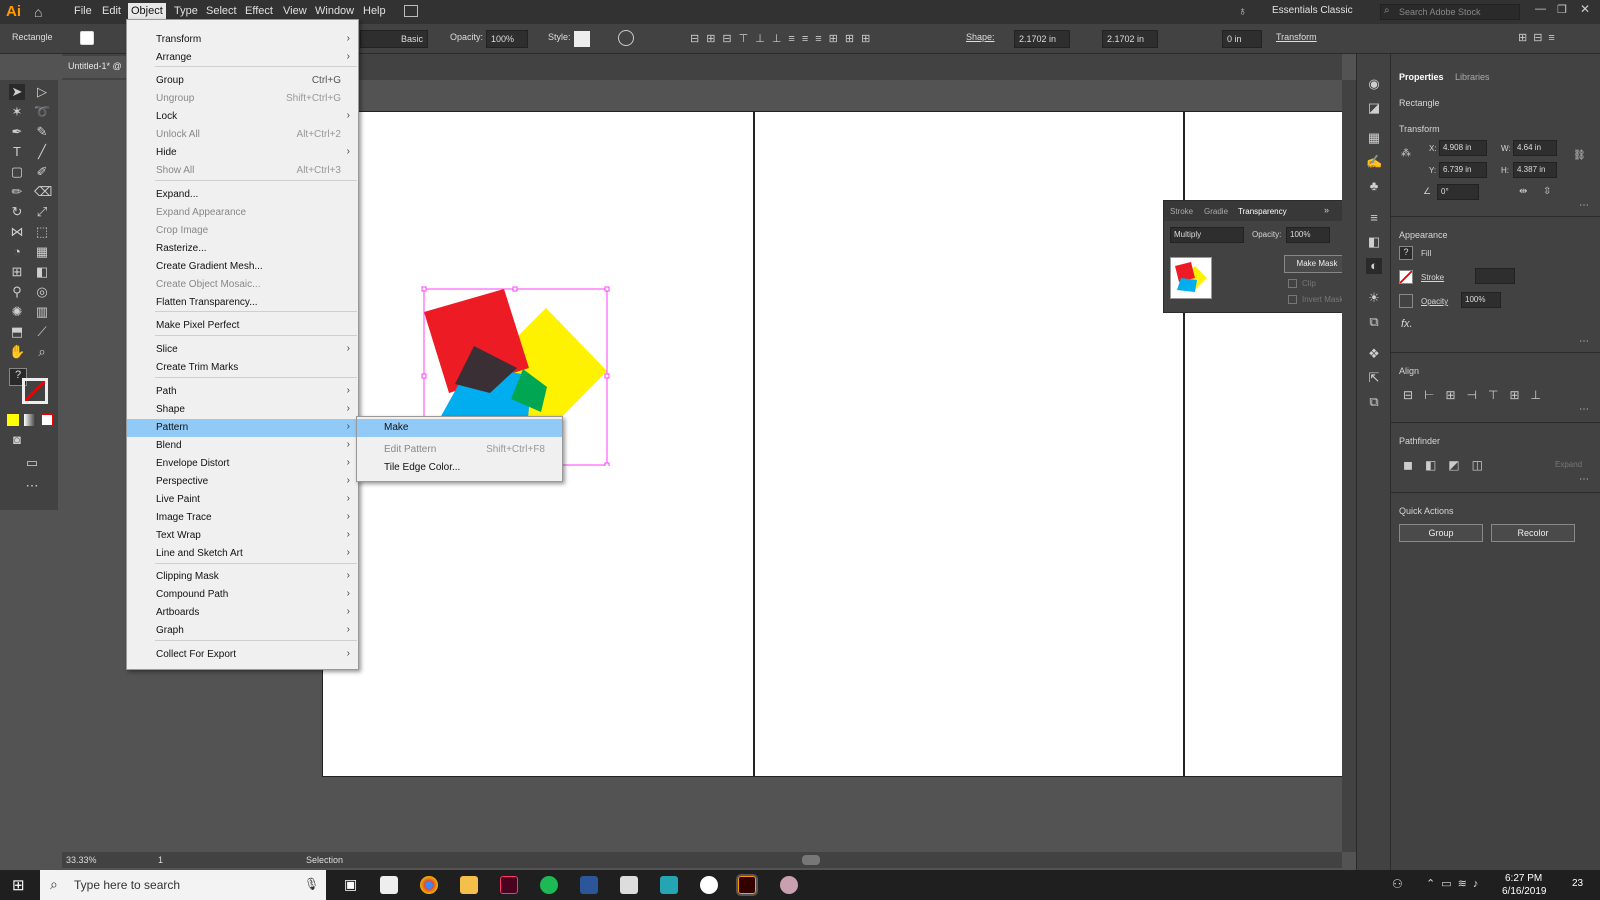  I want to click on corner-radius-input: 0 in, so click(1242, 39).